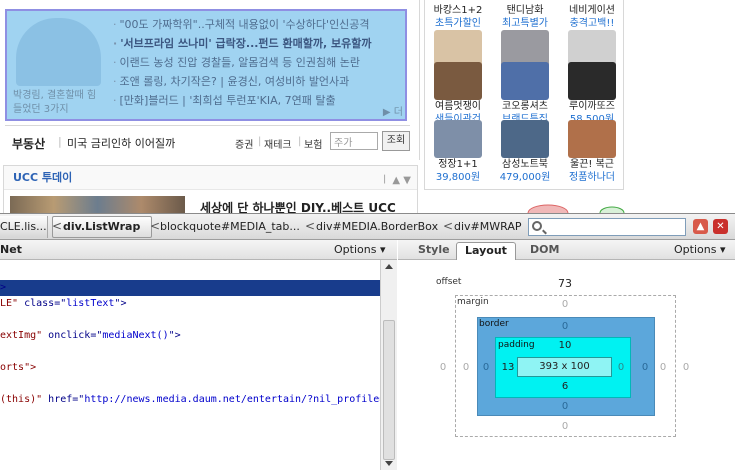 The image size is (735, 470). I want to click on offset-left-value: 0, so click(443, 367).